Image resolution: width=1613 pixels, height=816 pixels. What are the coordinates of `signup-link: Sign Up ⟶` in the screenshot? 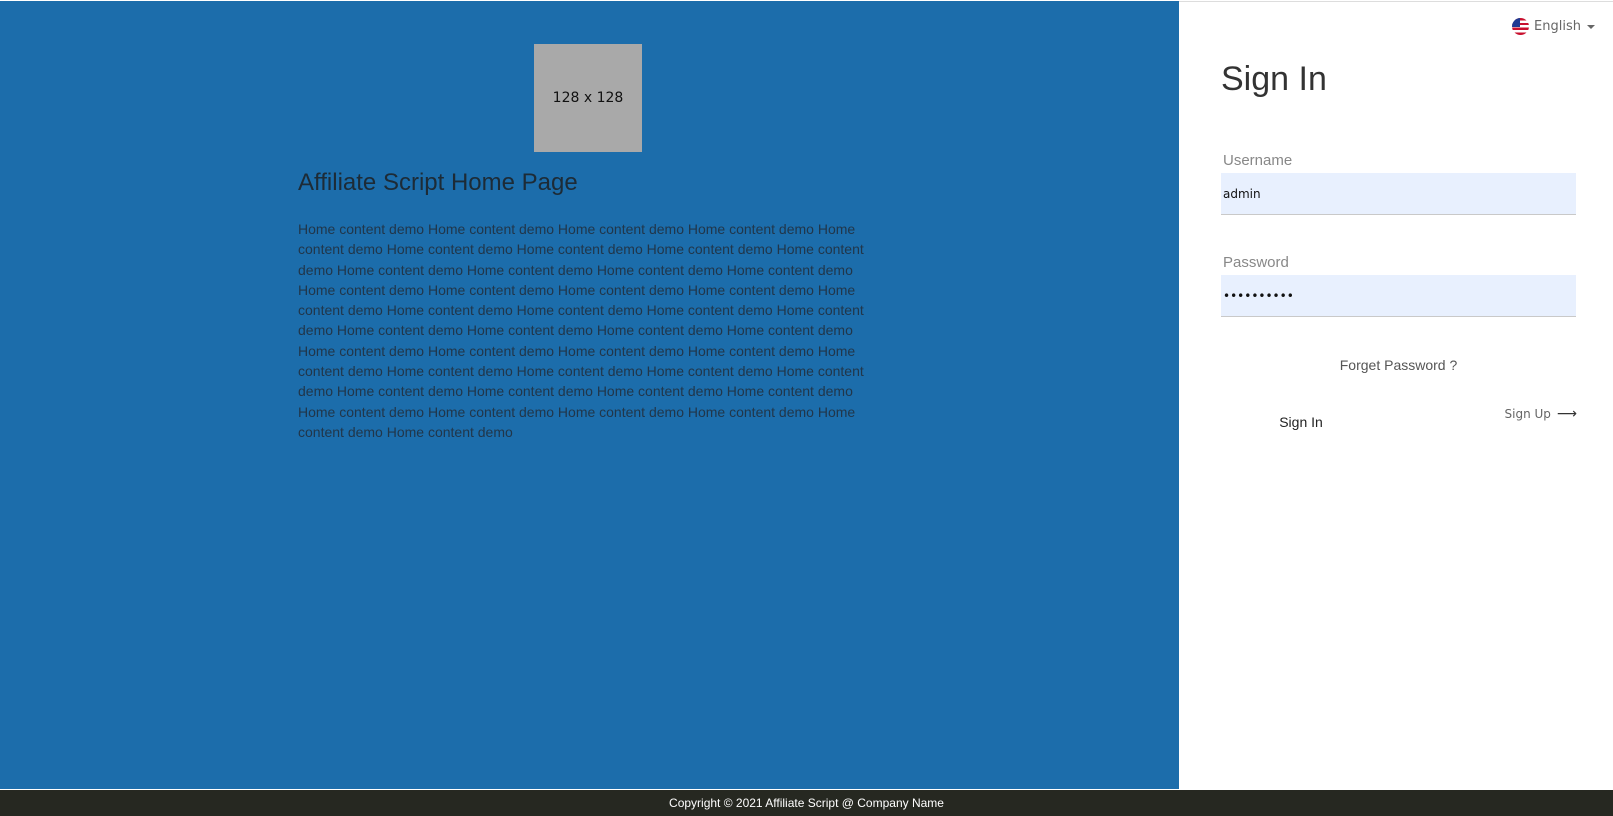 It's located at (1541, 414).